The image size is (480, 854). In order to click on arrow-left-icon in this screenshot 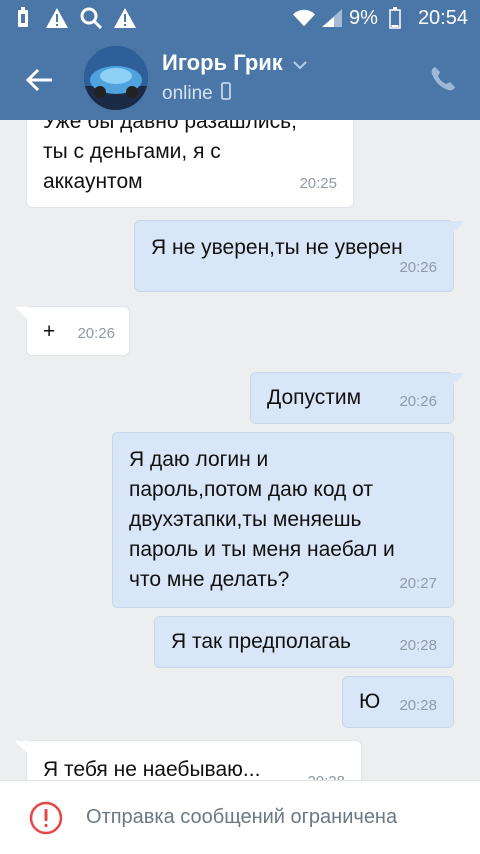, I will do `click(39, 80)`.